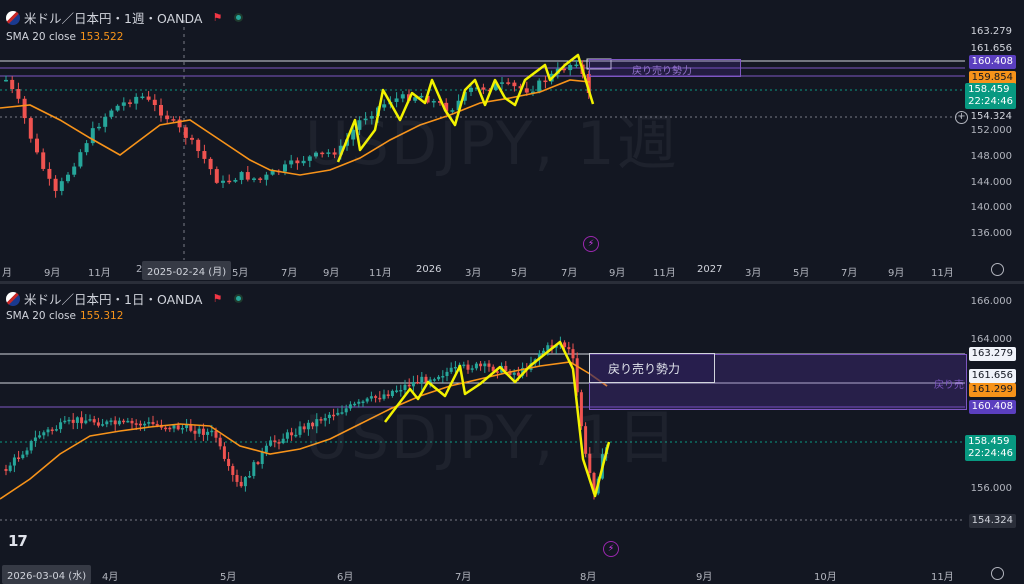  What do you see at coordinates (102, 37) in the screenshot?
I see `sma-value: 153.522` at bounding box center [102, 37].